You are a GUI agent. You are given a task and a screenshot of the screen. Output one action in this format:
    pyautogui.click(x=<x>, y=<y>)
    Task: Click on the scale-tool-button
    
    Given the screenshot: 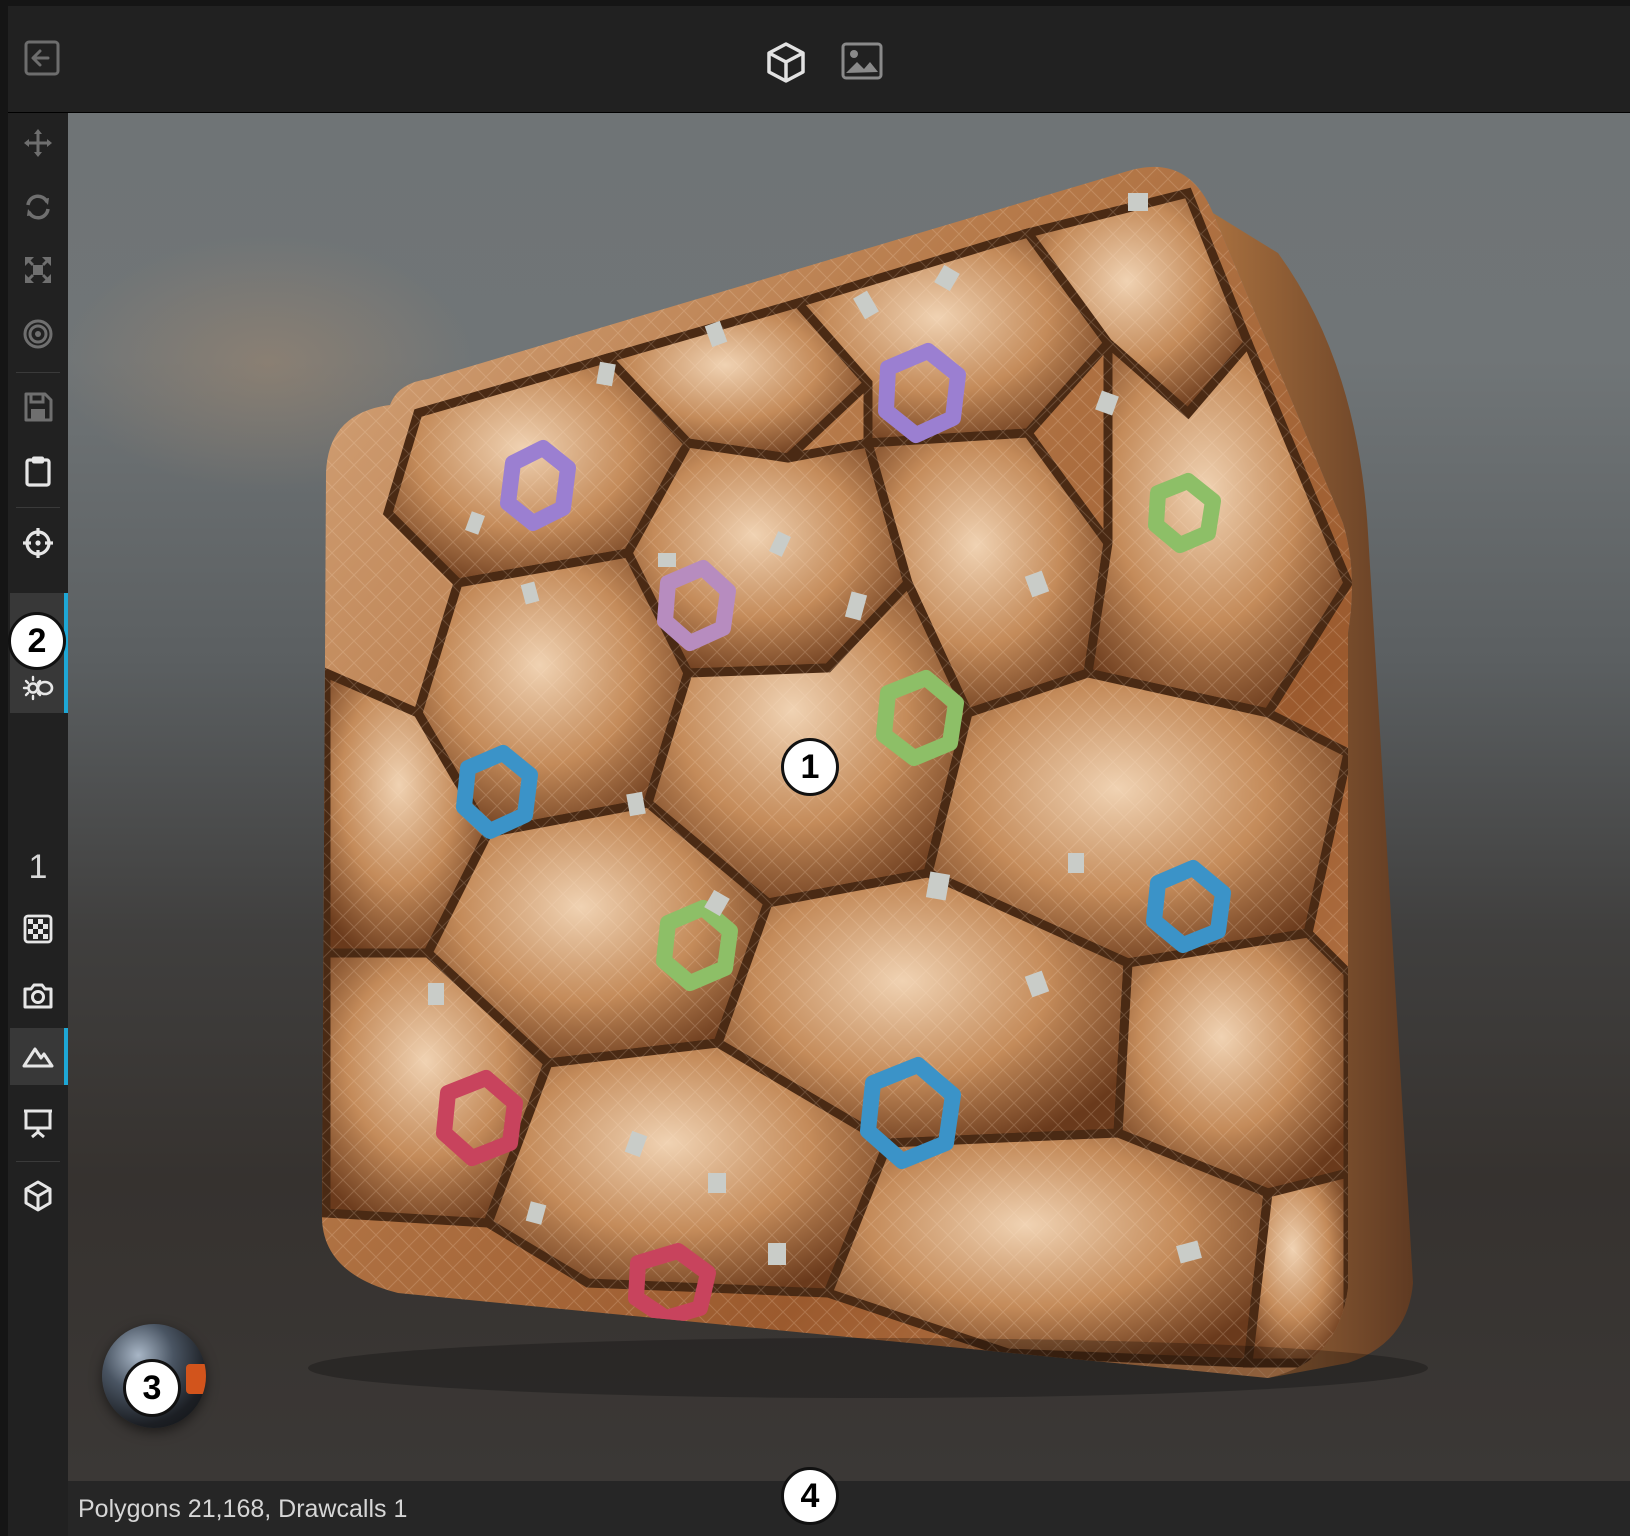 What is the action you would take?
    pyautogui.click(x=38, y=270)
    